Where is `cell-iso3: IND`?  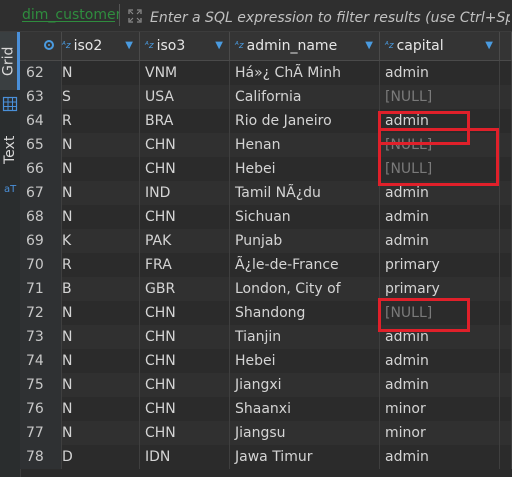 cell-iso3: IND is located at coordinates (185, 193).